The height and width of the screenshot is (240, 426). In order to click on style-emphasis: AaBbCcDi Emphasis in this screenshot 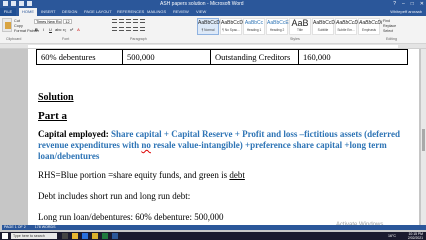, I will do `click(370, 26)`.